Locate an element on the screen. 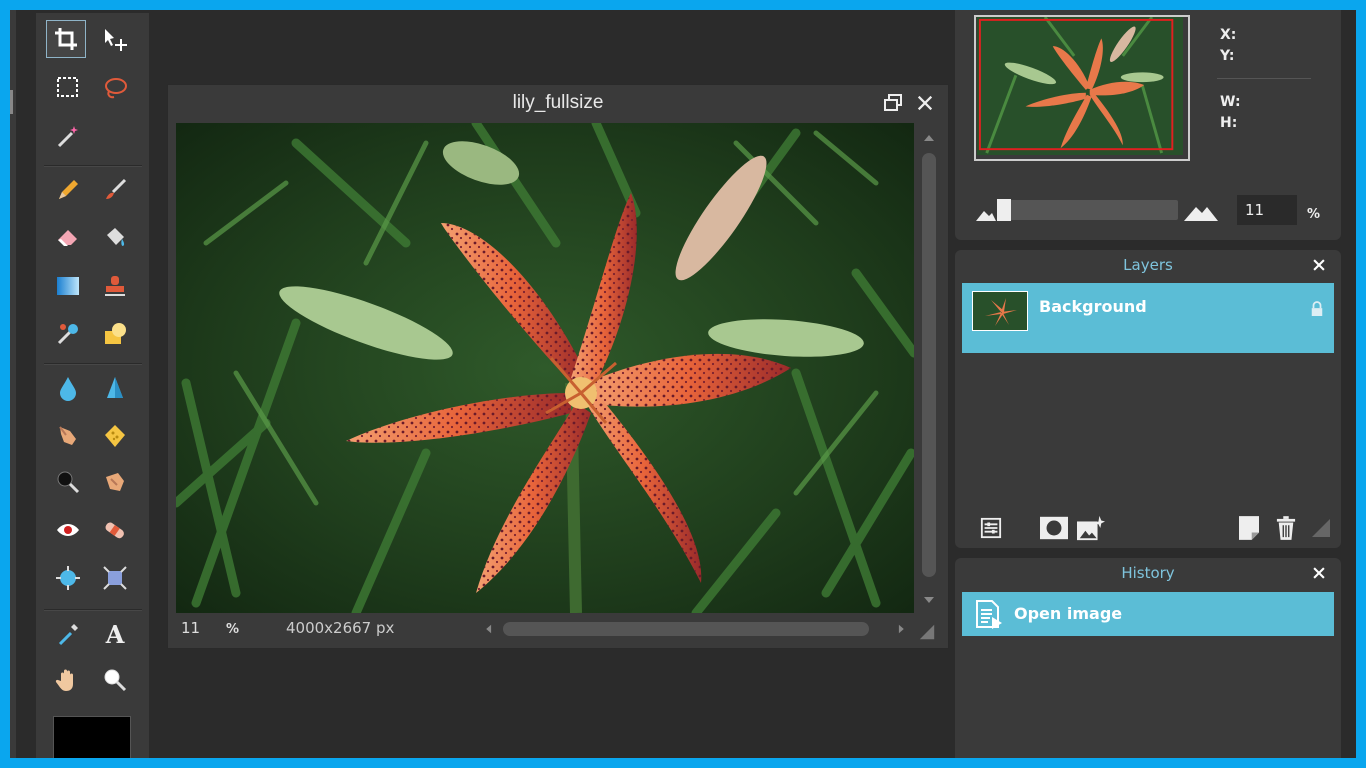 The image size is (1366, 768). hand-tool-icon is located at coordinates (68, 680).